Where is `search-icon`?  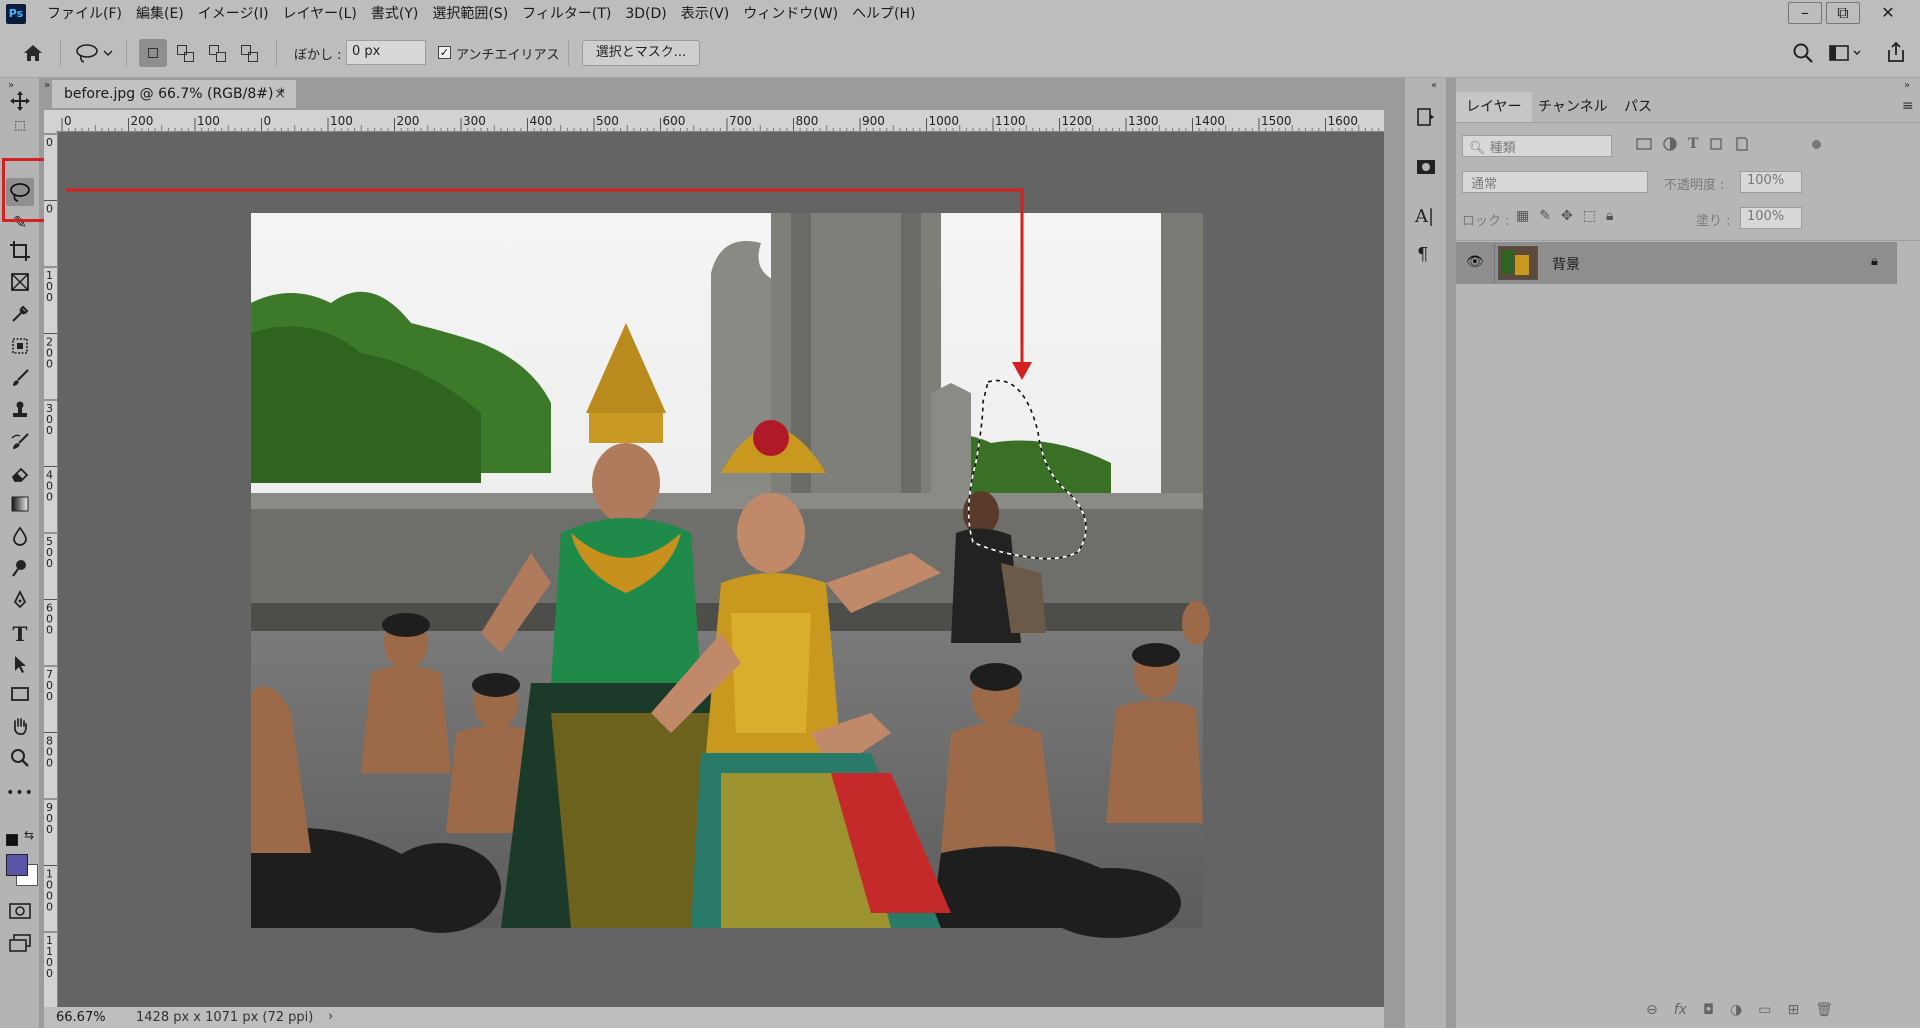 search-icon is located at coordinates (1803, 53).